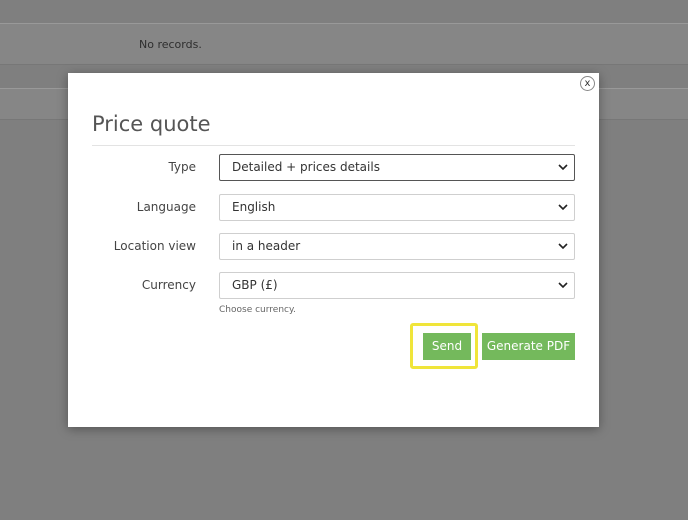 The height and width of the screenshot is (520, 688). I want to click on currency-select-value: GBP (£), so click(255, 285).